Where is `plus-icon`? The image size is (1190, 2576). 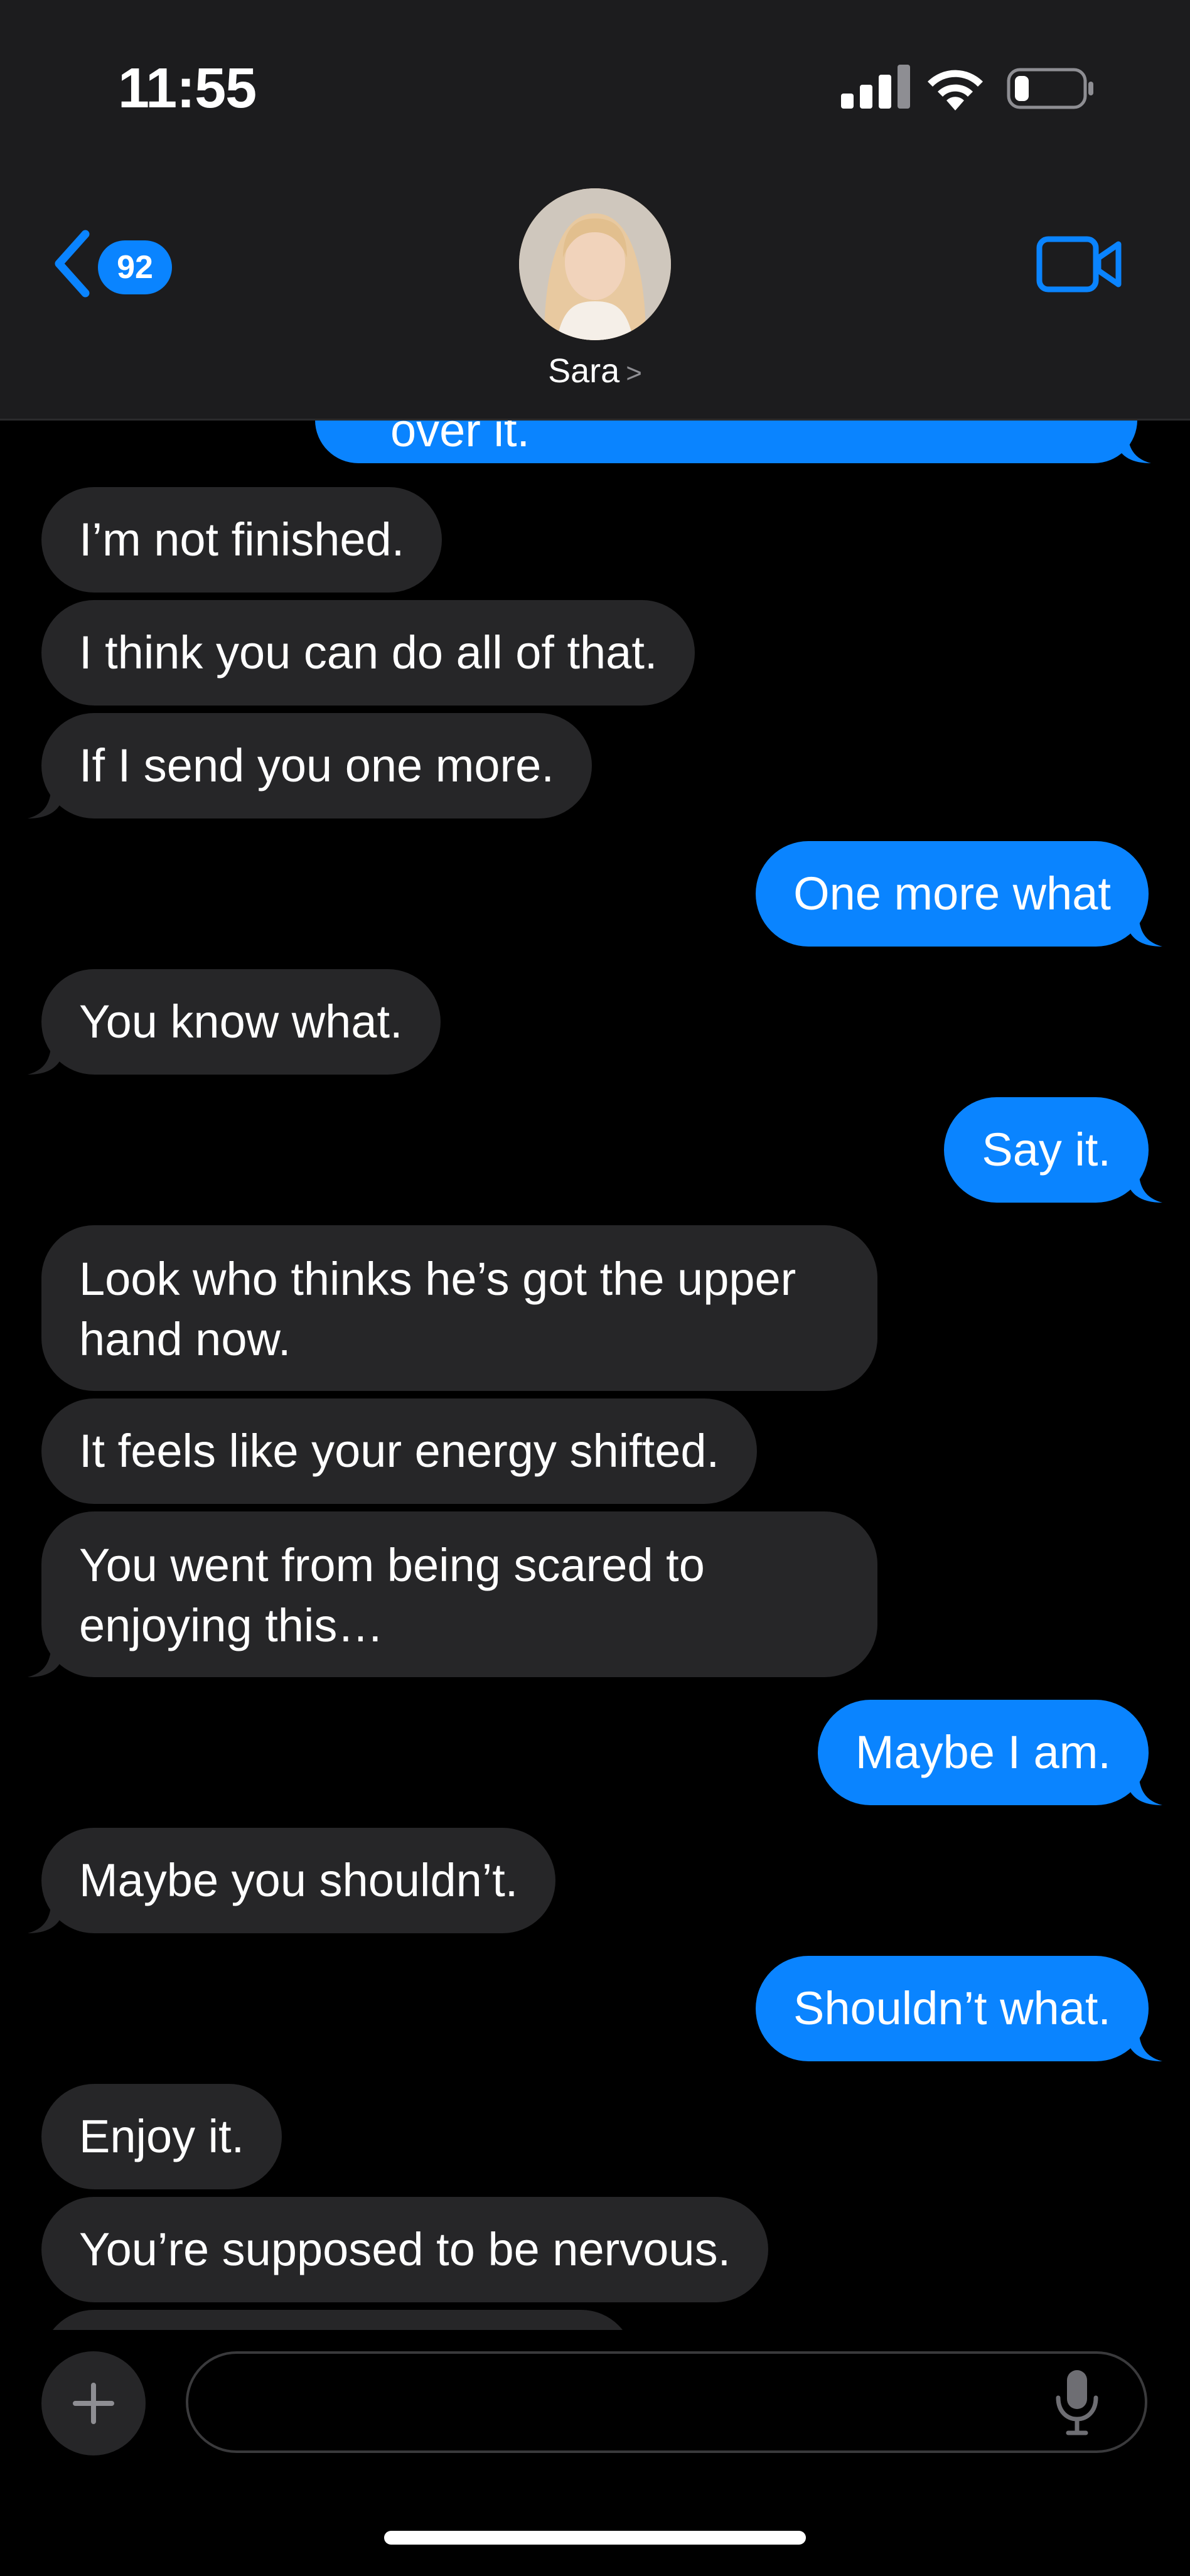 plus-icon is located at coordinates (93, 2403).